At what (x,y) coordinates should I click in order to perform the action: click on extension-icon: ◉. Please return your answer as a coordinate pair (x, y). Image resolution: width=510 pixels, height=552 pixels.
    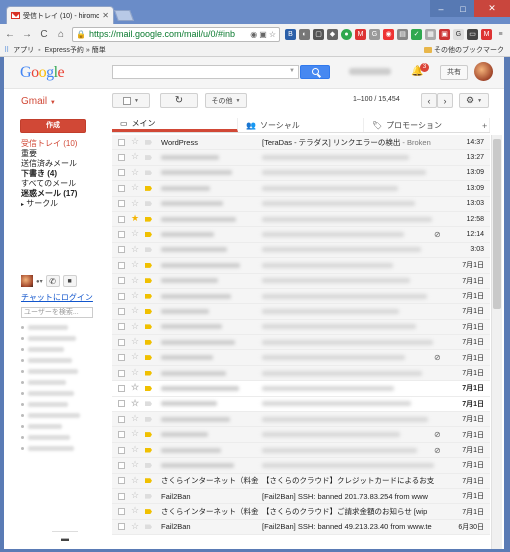
    Looking at the image, I should click on (388, 34).